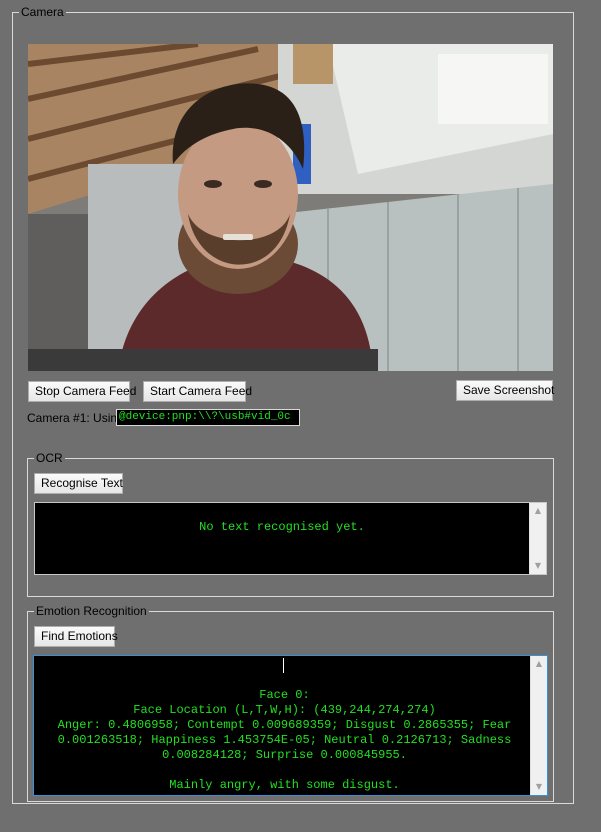 The image size is (601, 832). Describe the element at coordinates (208, 417) in the screenshot. I see `camera-device-field: @device:pnp:\\?\usb#vid_0c` at that location.